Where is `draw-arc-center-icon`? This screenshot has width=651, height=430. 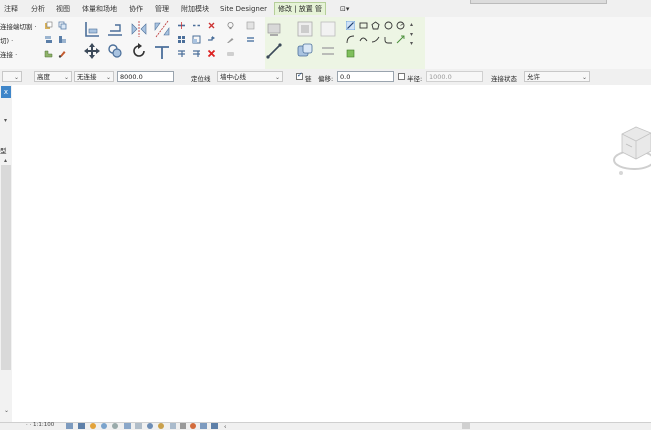 draw-arc-center-icon is located at coordinates (363, 39).